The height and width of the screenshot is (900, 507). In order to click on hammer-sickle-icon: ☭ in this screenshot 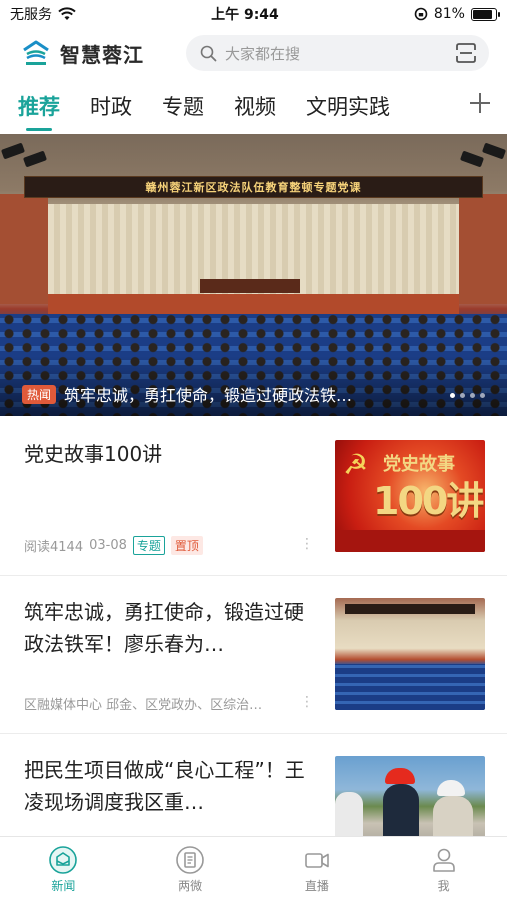, I will do `click(356, 464)`.